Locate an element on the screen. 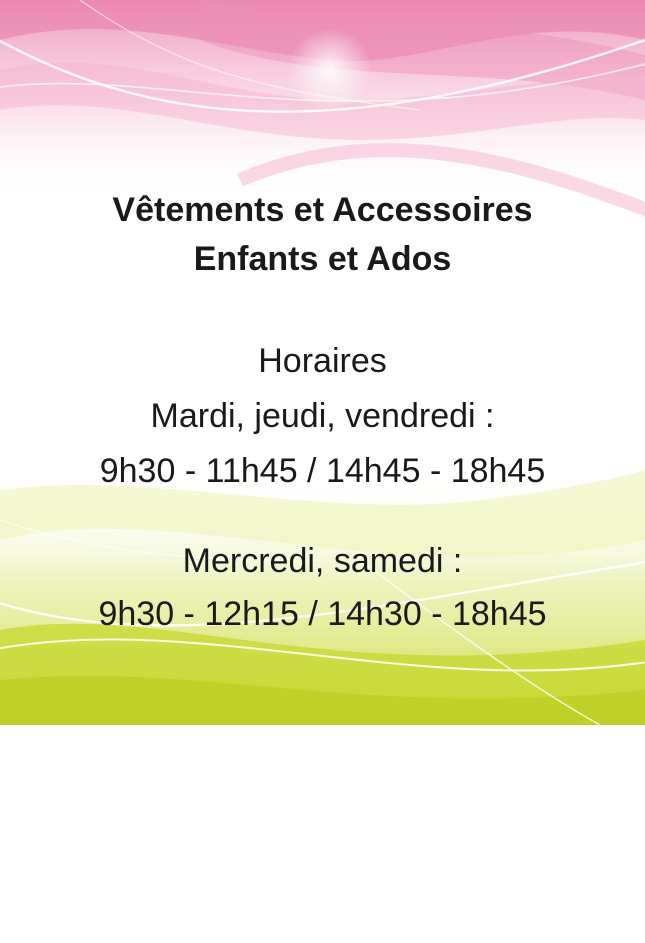 Image resolution: width=645 pixels, height=943 pixels. weekday-group-1: Mardi, jeudi, vendredi : is located at coordinates (322, 416).